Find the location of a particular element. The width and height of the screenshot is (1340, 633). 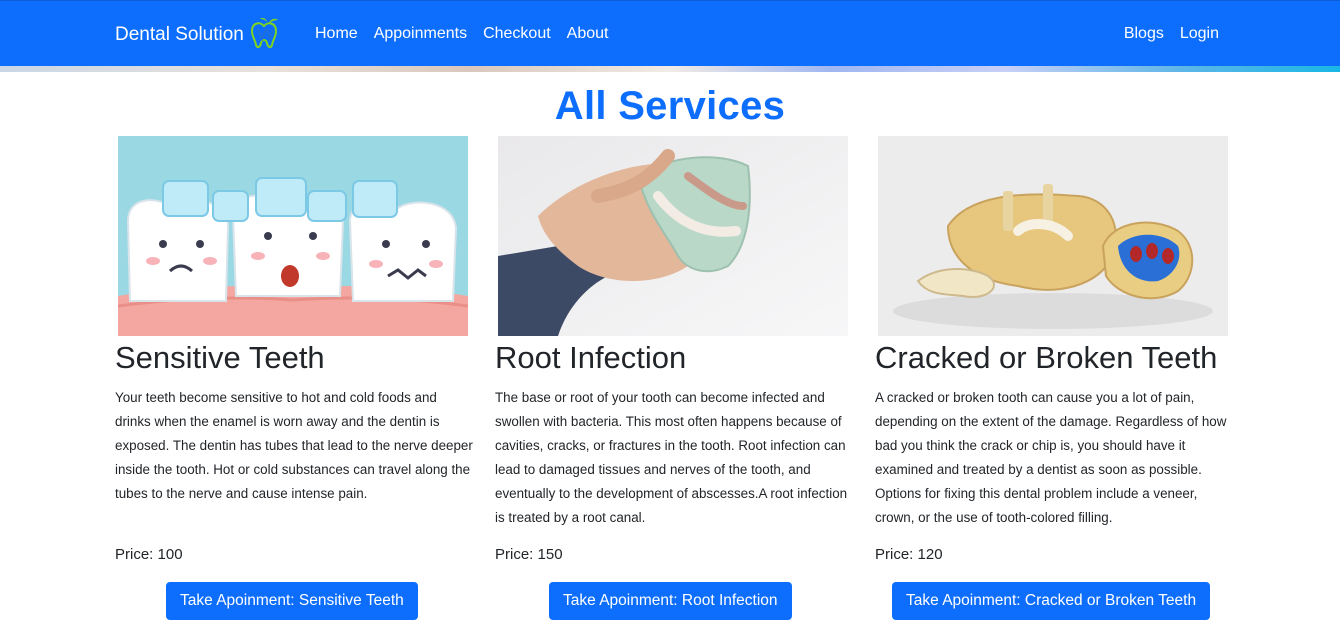

page-title: All Services is located at coordinates (670, 106).